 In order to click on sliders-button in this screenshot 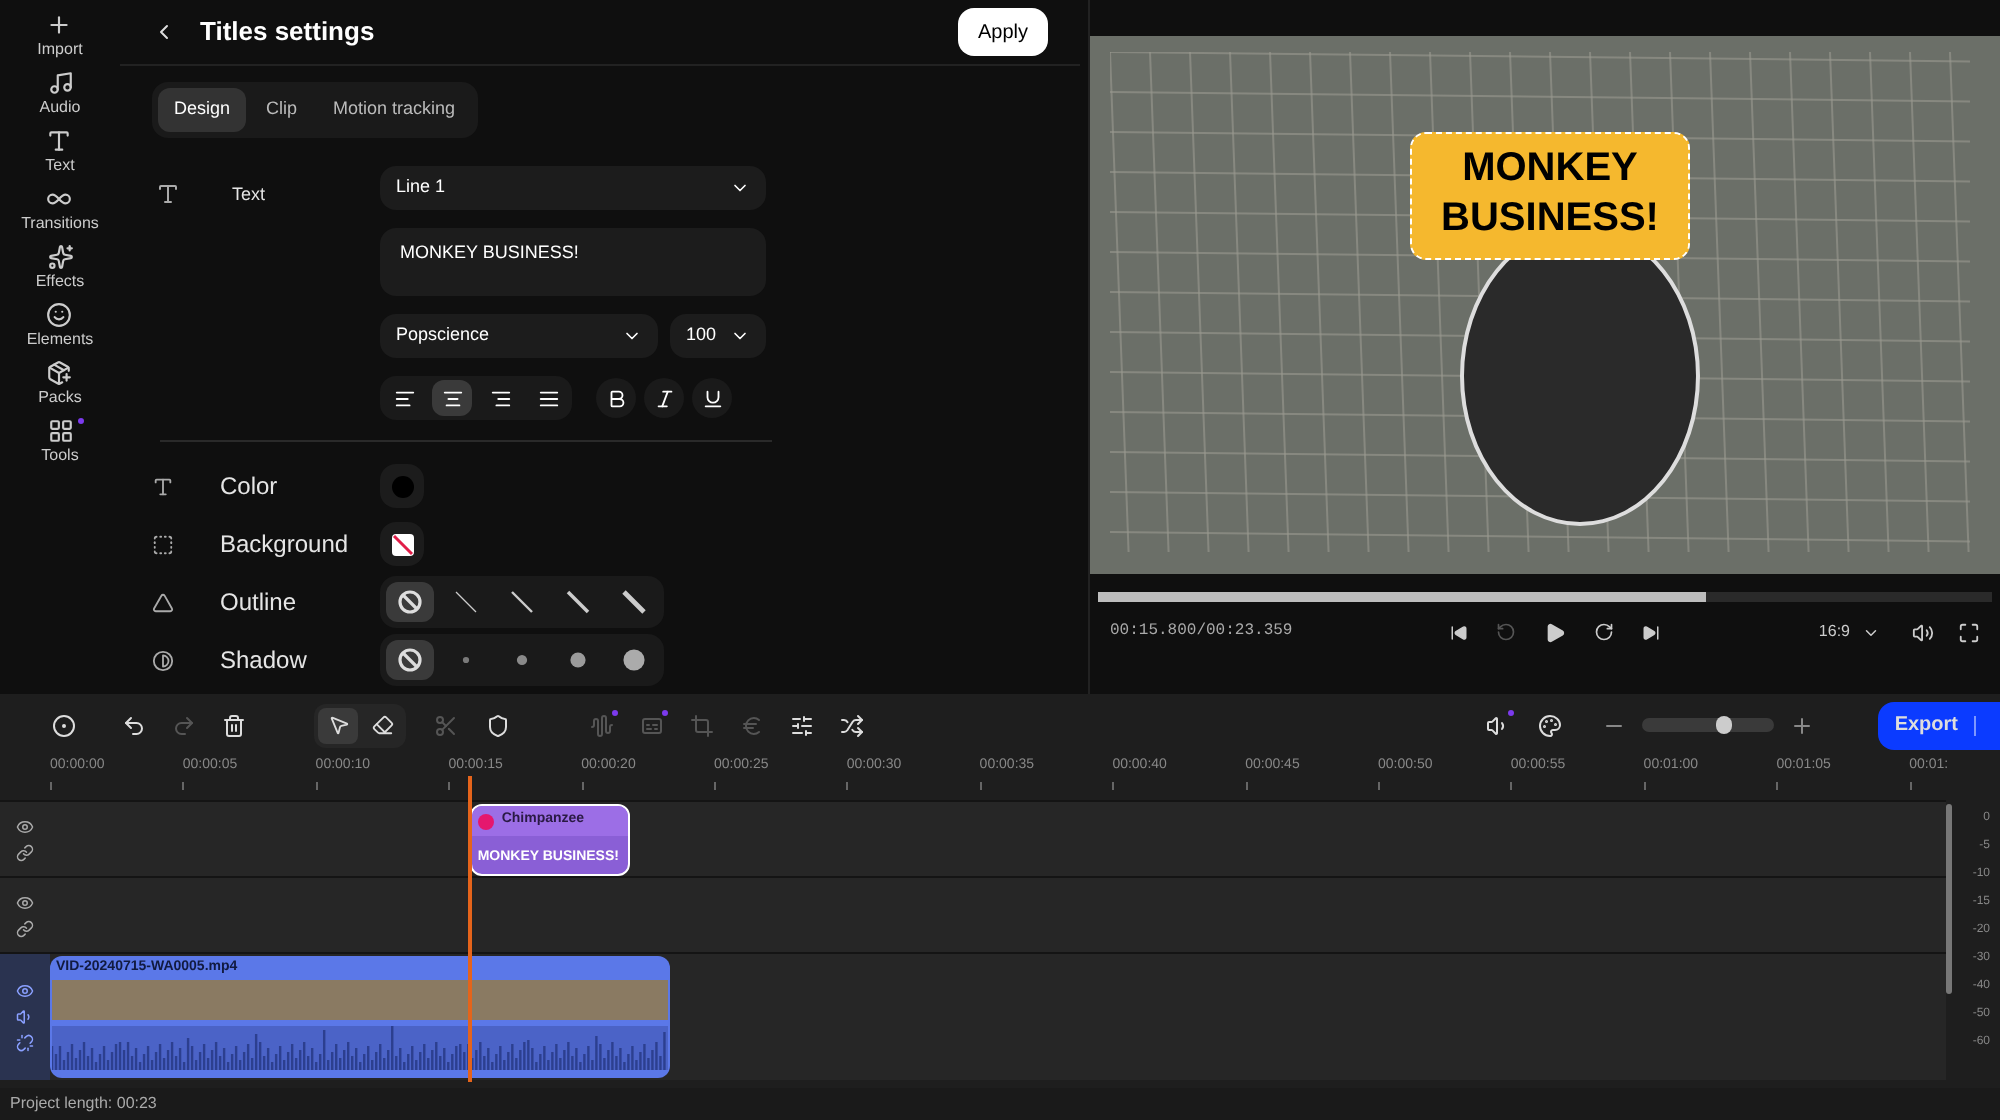, I will do `click(802, 725)`.